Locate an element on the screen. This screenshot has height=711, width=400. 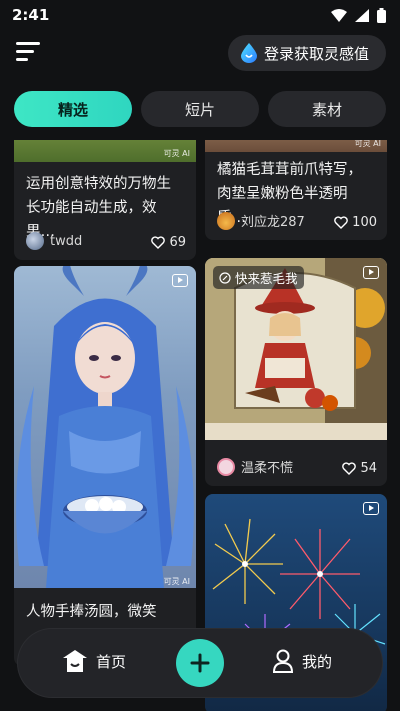
login-button: 登录获取灵感值 is located at coordinates (307, 53).